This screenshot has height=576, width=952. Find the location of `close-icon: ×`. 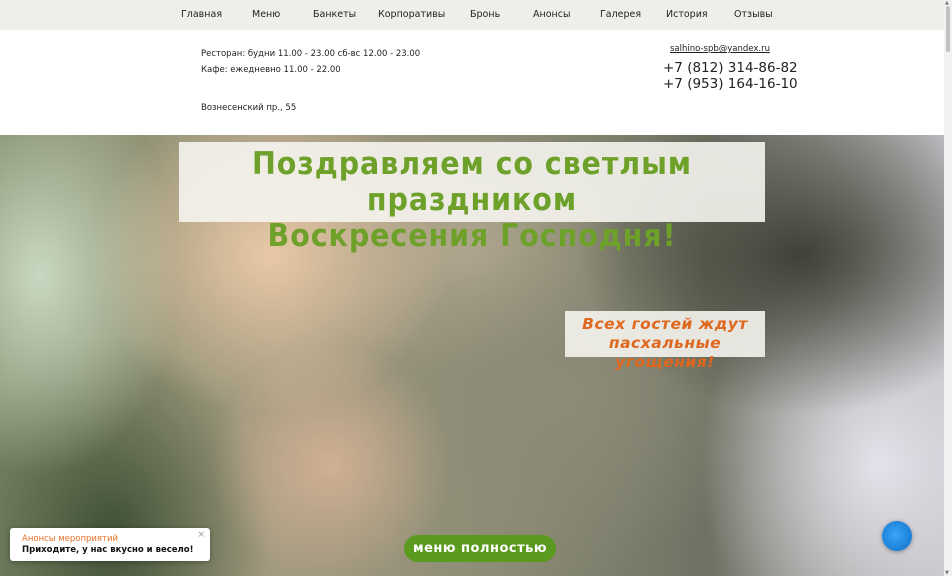

close-icon: × is located at coordinates (201, 535).